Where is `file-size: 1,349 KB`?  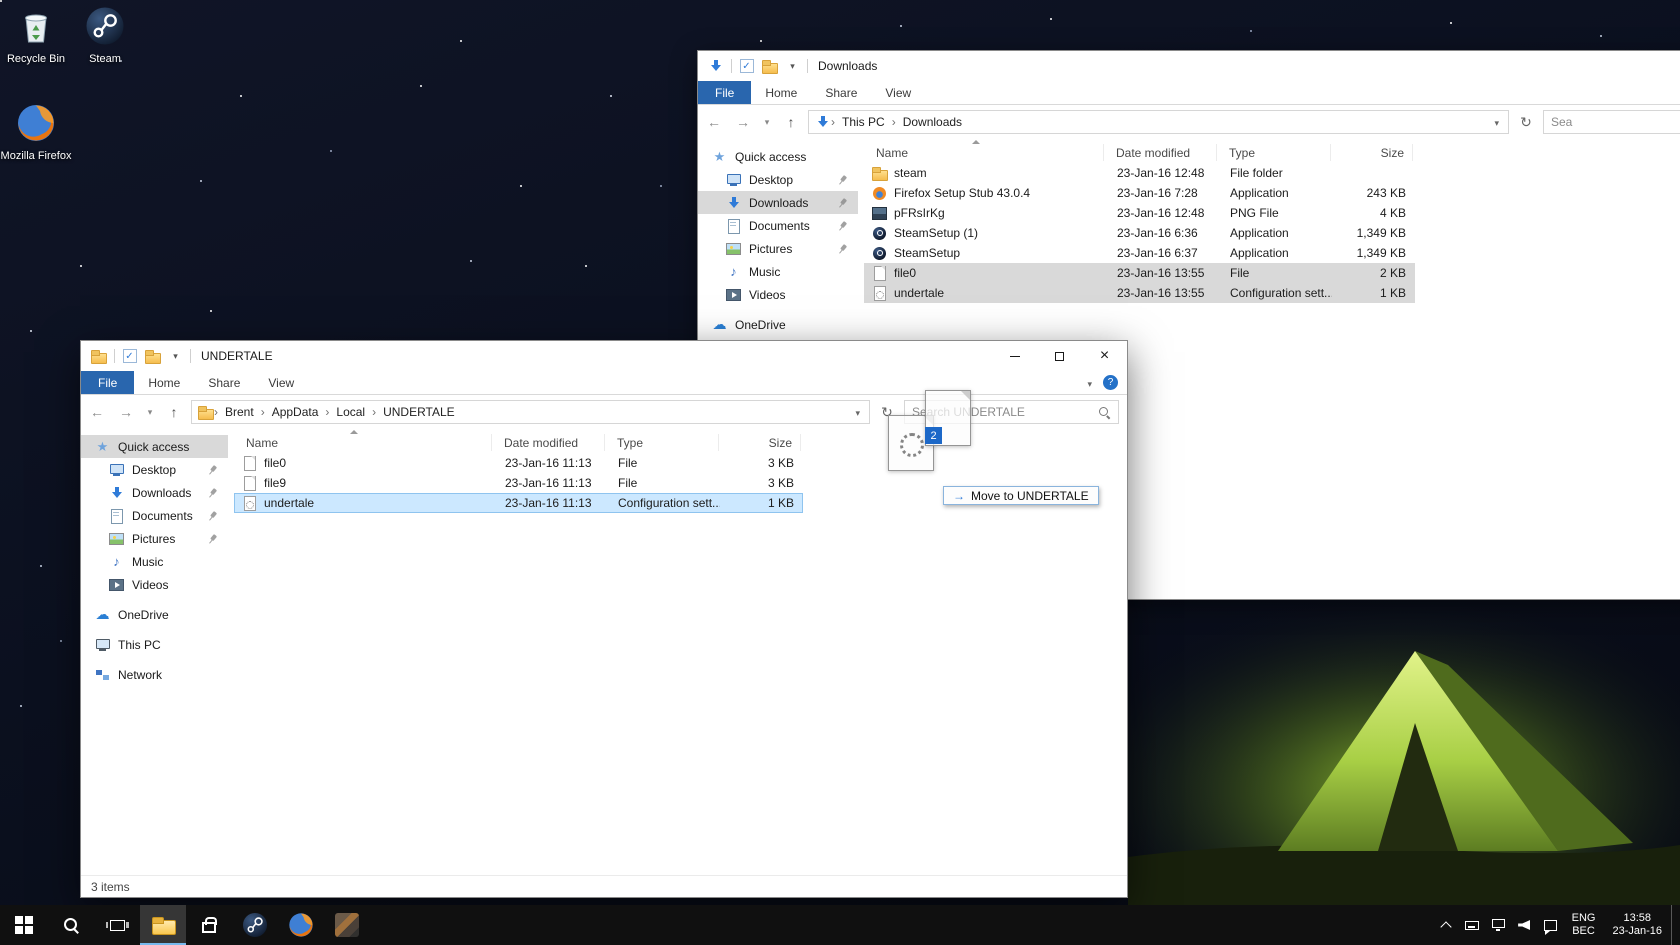
file-size: 1,349 KB is located at coordinates (1381, 233).